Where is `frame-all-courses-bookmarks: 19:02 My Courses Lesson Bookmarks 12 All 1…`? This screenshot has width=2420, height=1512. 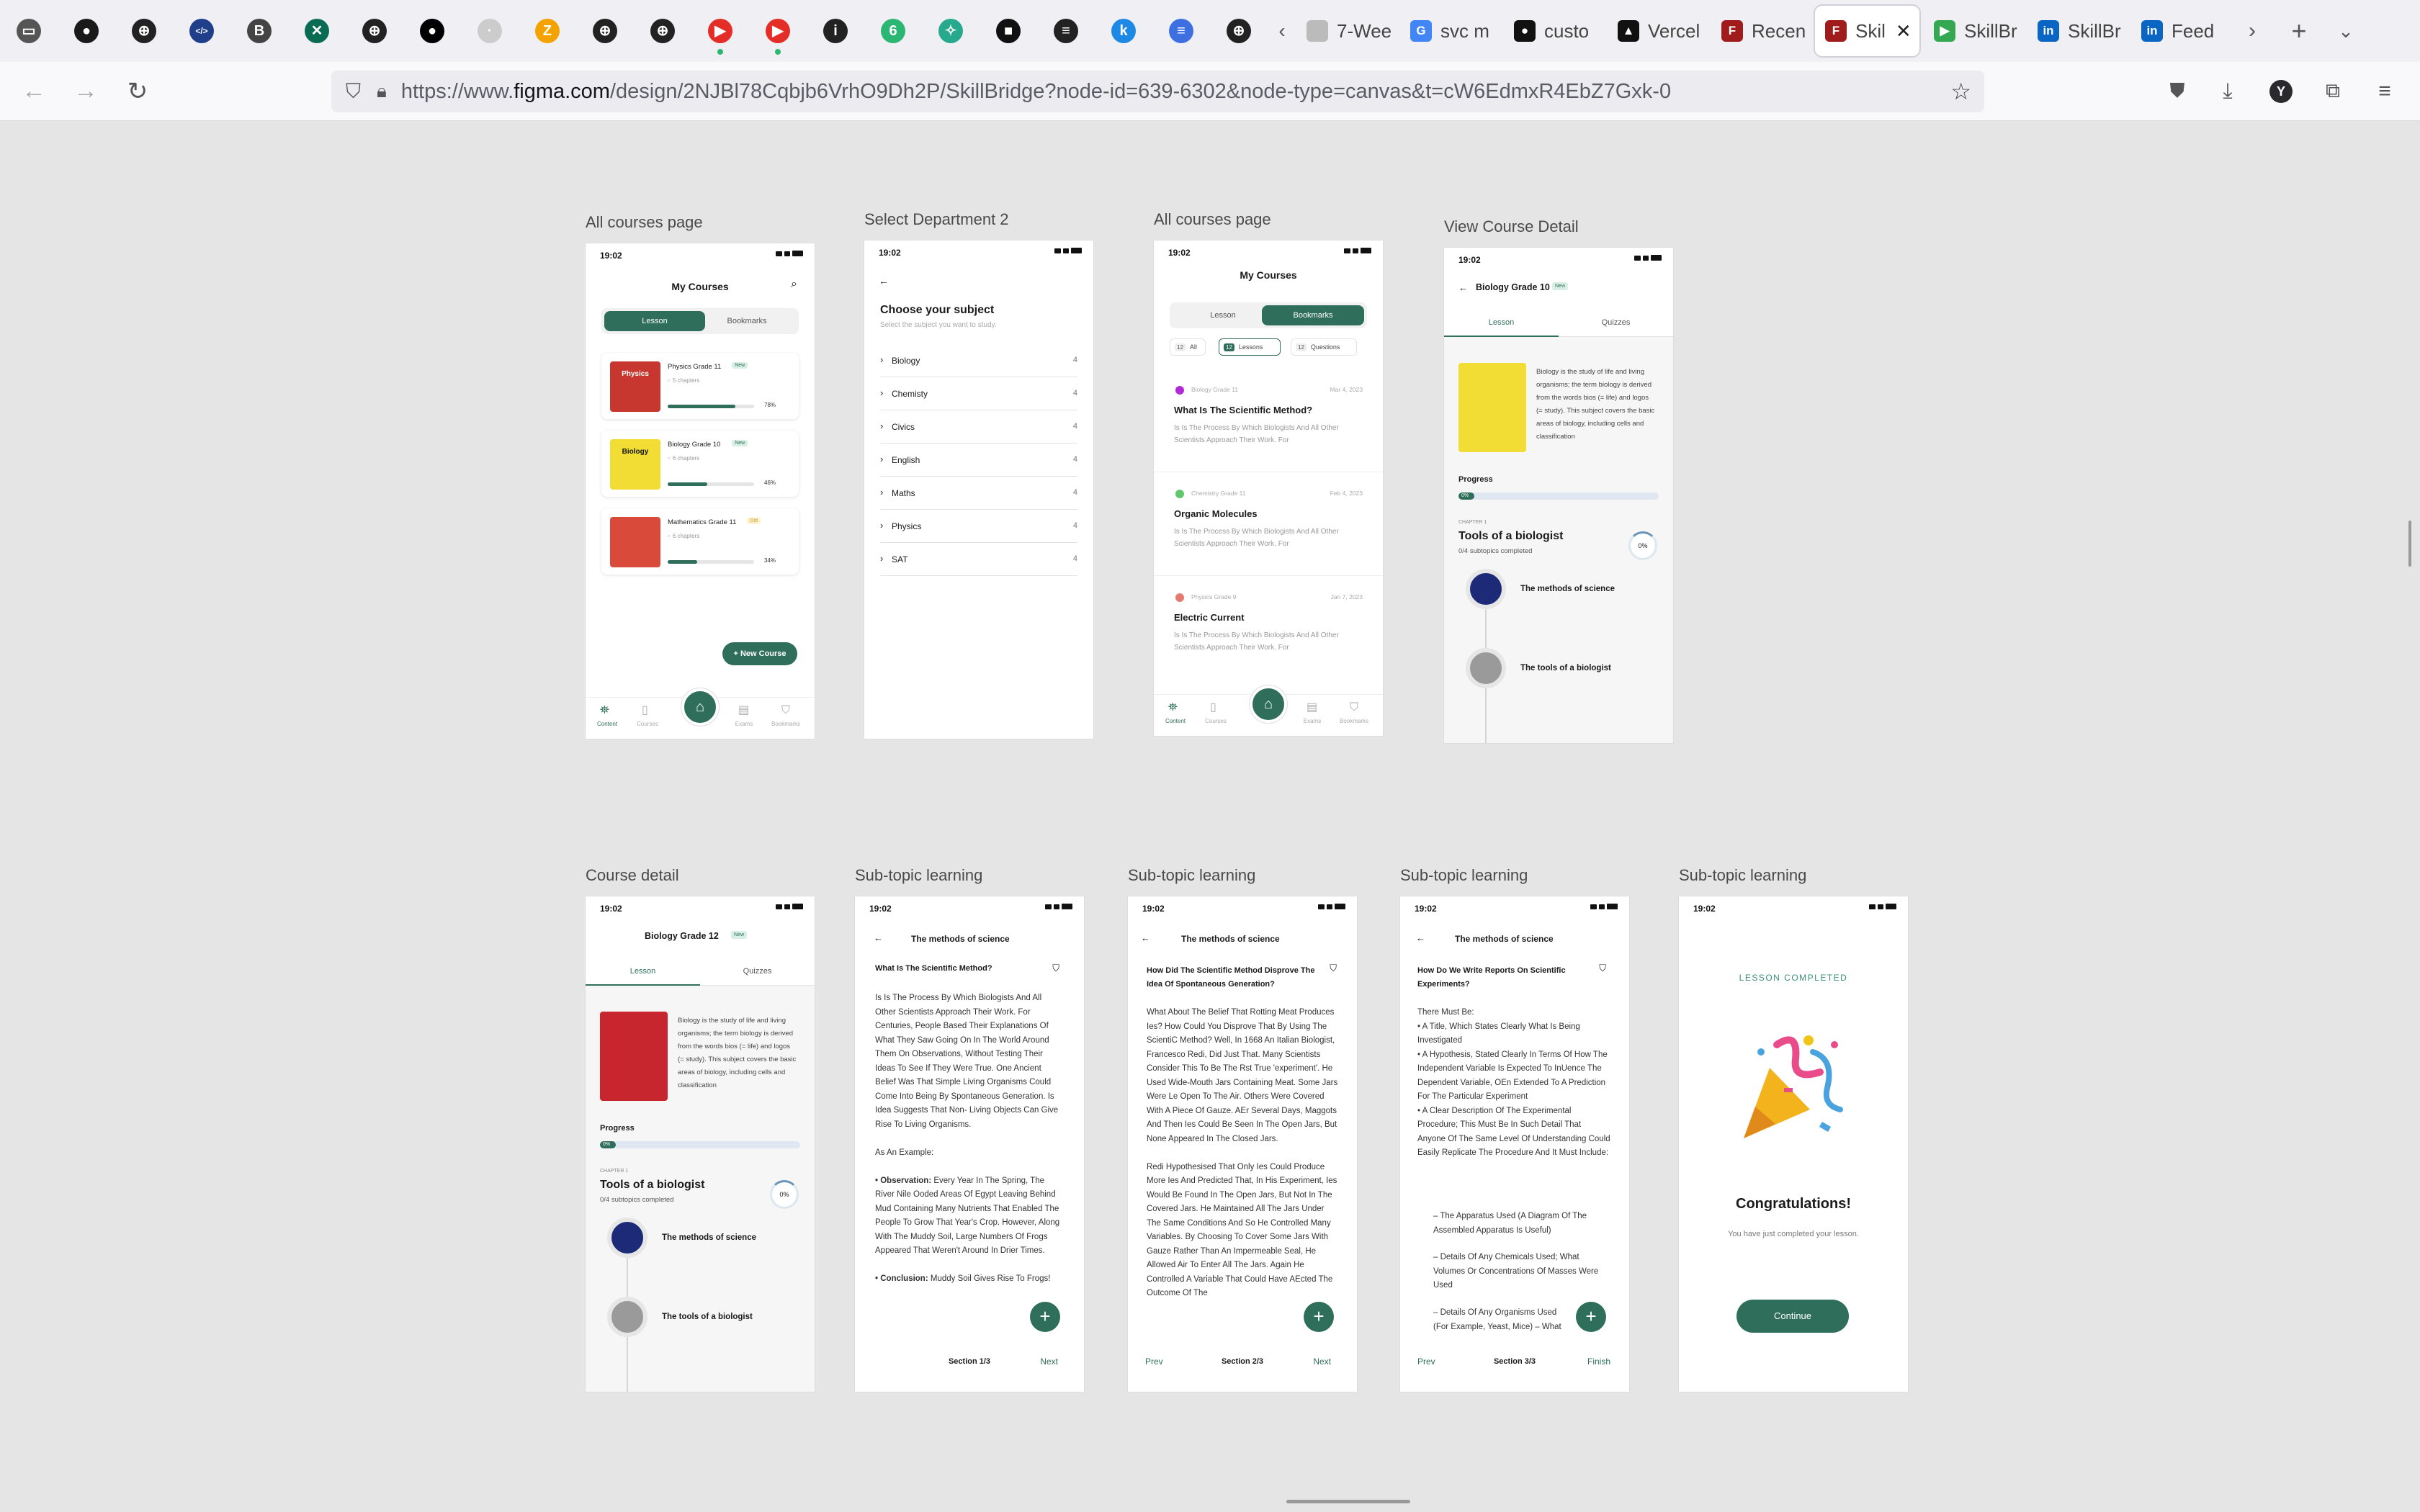 frame-all-courses-bookmarks: 19:02 My Courses Lesson Bookmarks 12 All 1… is located at coordinates (1268, 488).